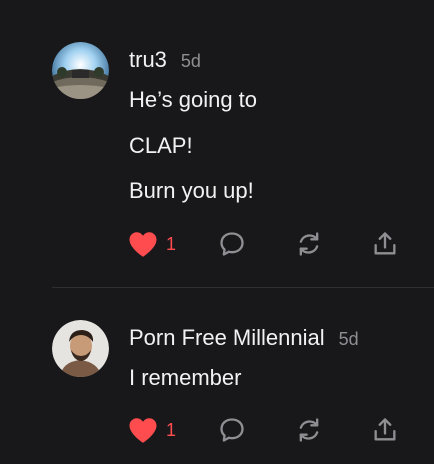 The height and width of the screenshot is (464, 434). What do you see at coordinates (148, 60) in the screenshot?
I see `author-name: tru3` at bounding box center [148, 60].